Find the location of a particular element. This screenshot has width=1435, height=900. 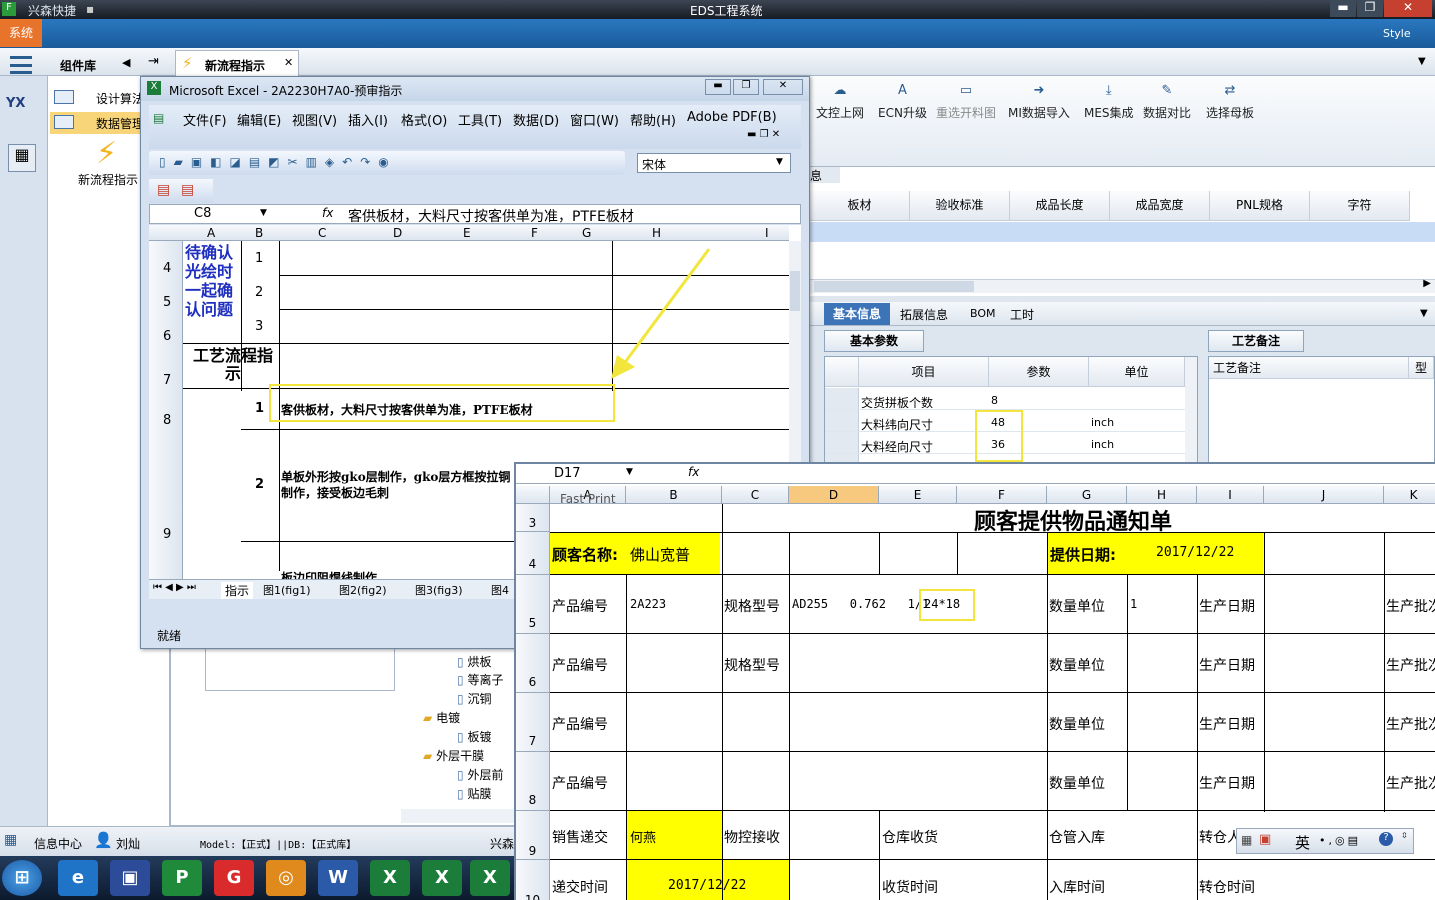

menu-insert: 插入(I) is located at coordinates (368, 119).